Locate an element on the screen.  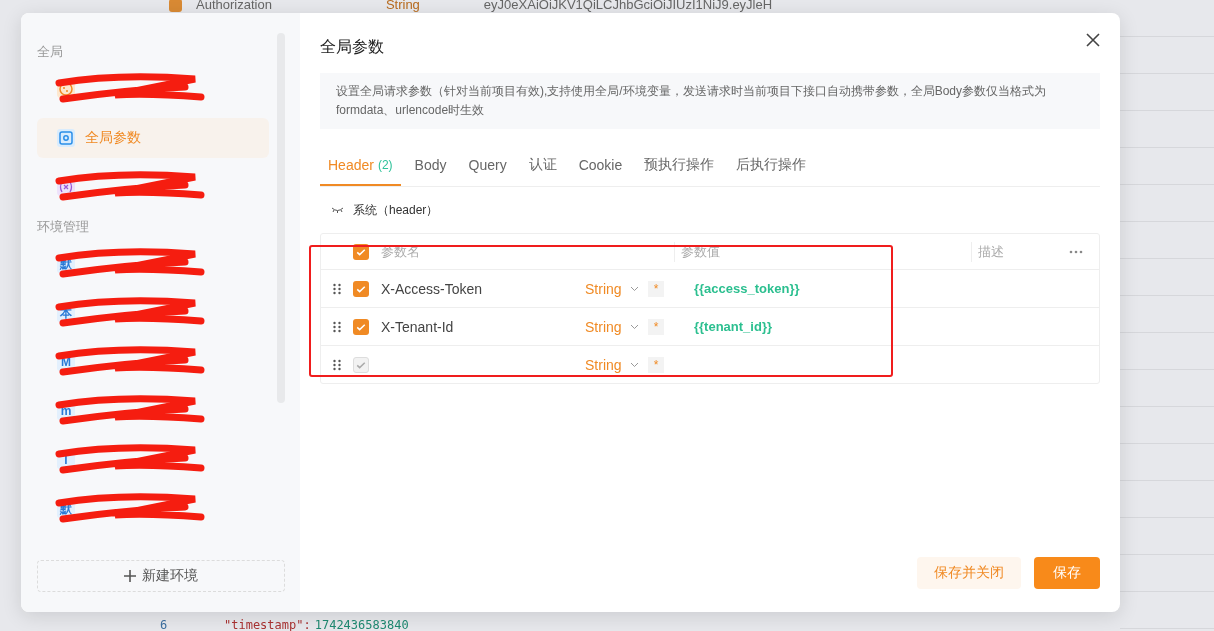
tab: 预执行操作 is located at coordinates (679, 165).